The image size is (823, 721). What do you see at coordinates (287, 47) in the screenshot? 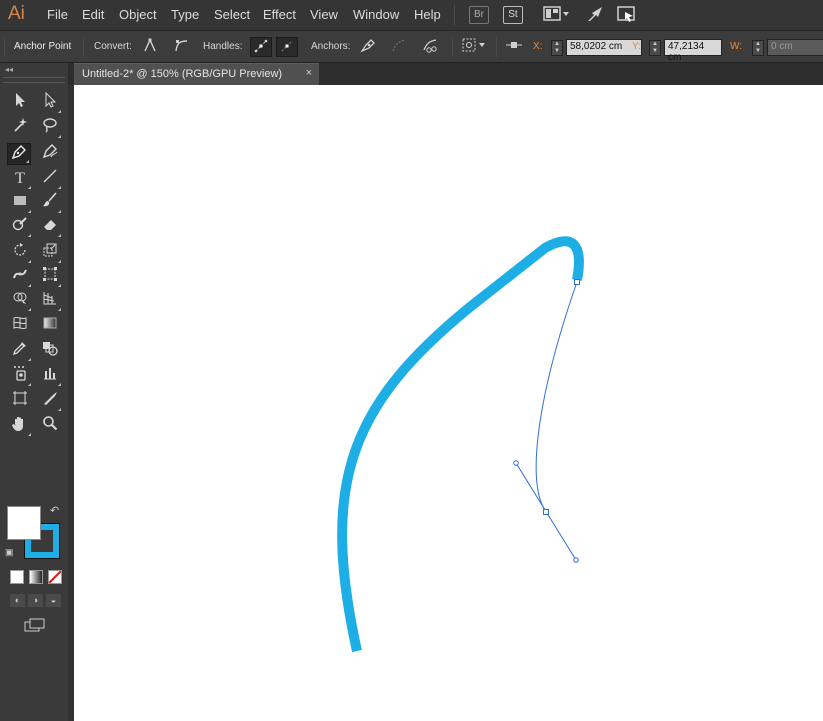
I see `hide-handles-icon` at bounding box center [287, 47].